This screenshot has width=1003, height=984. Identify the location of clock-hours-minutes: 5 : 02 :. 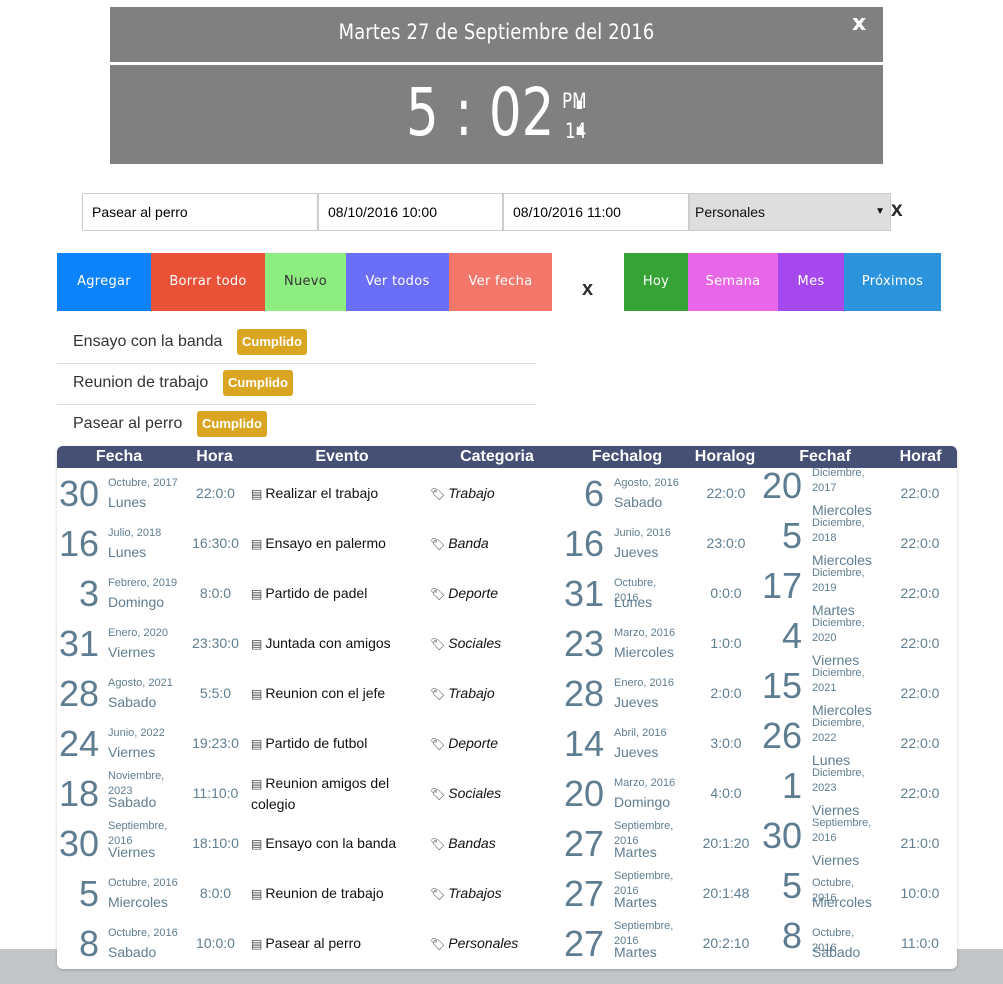
(497, 112).